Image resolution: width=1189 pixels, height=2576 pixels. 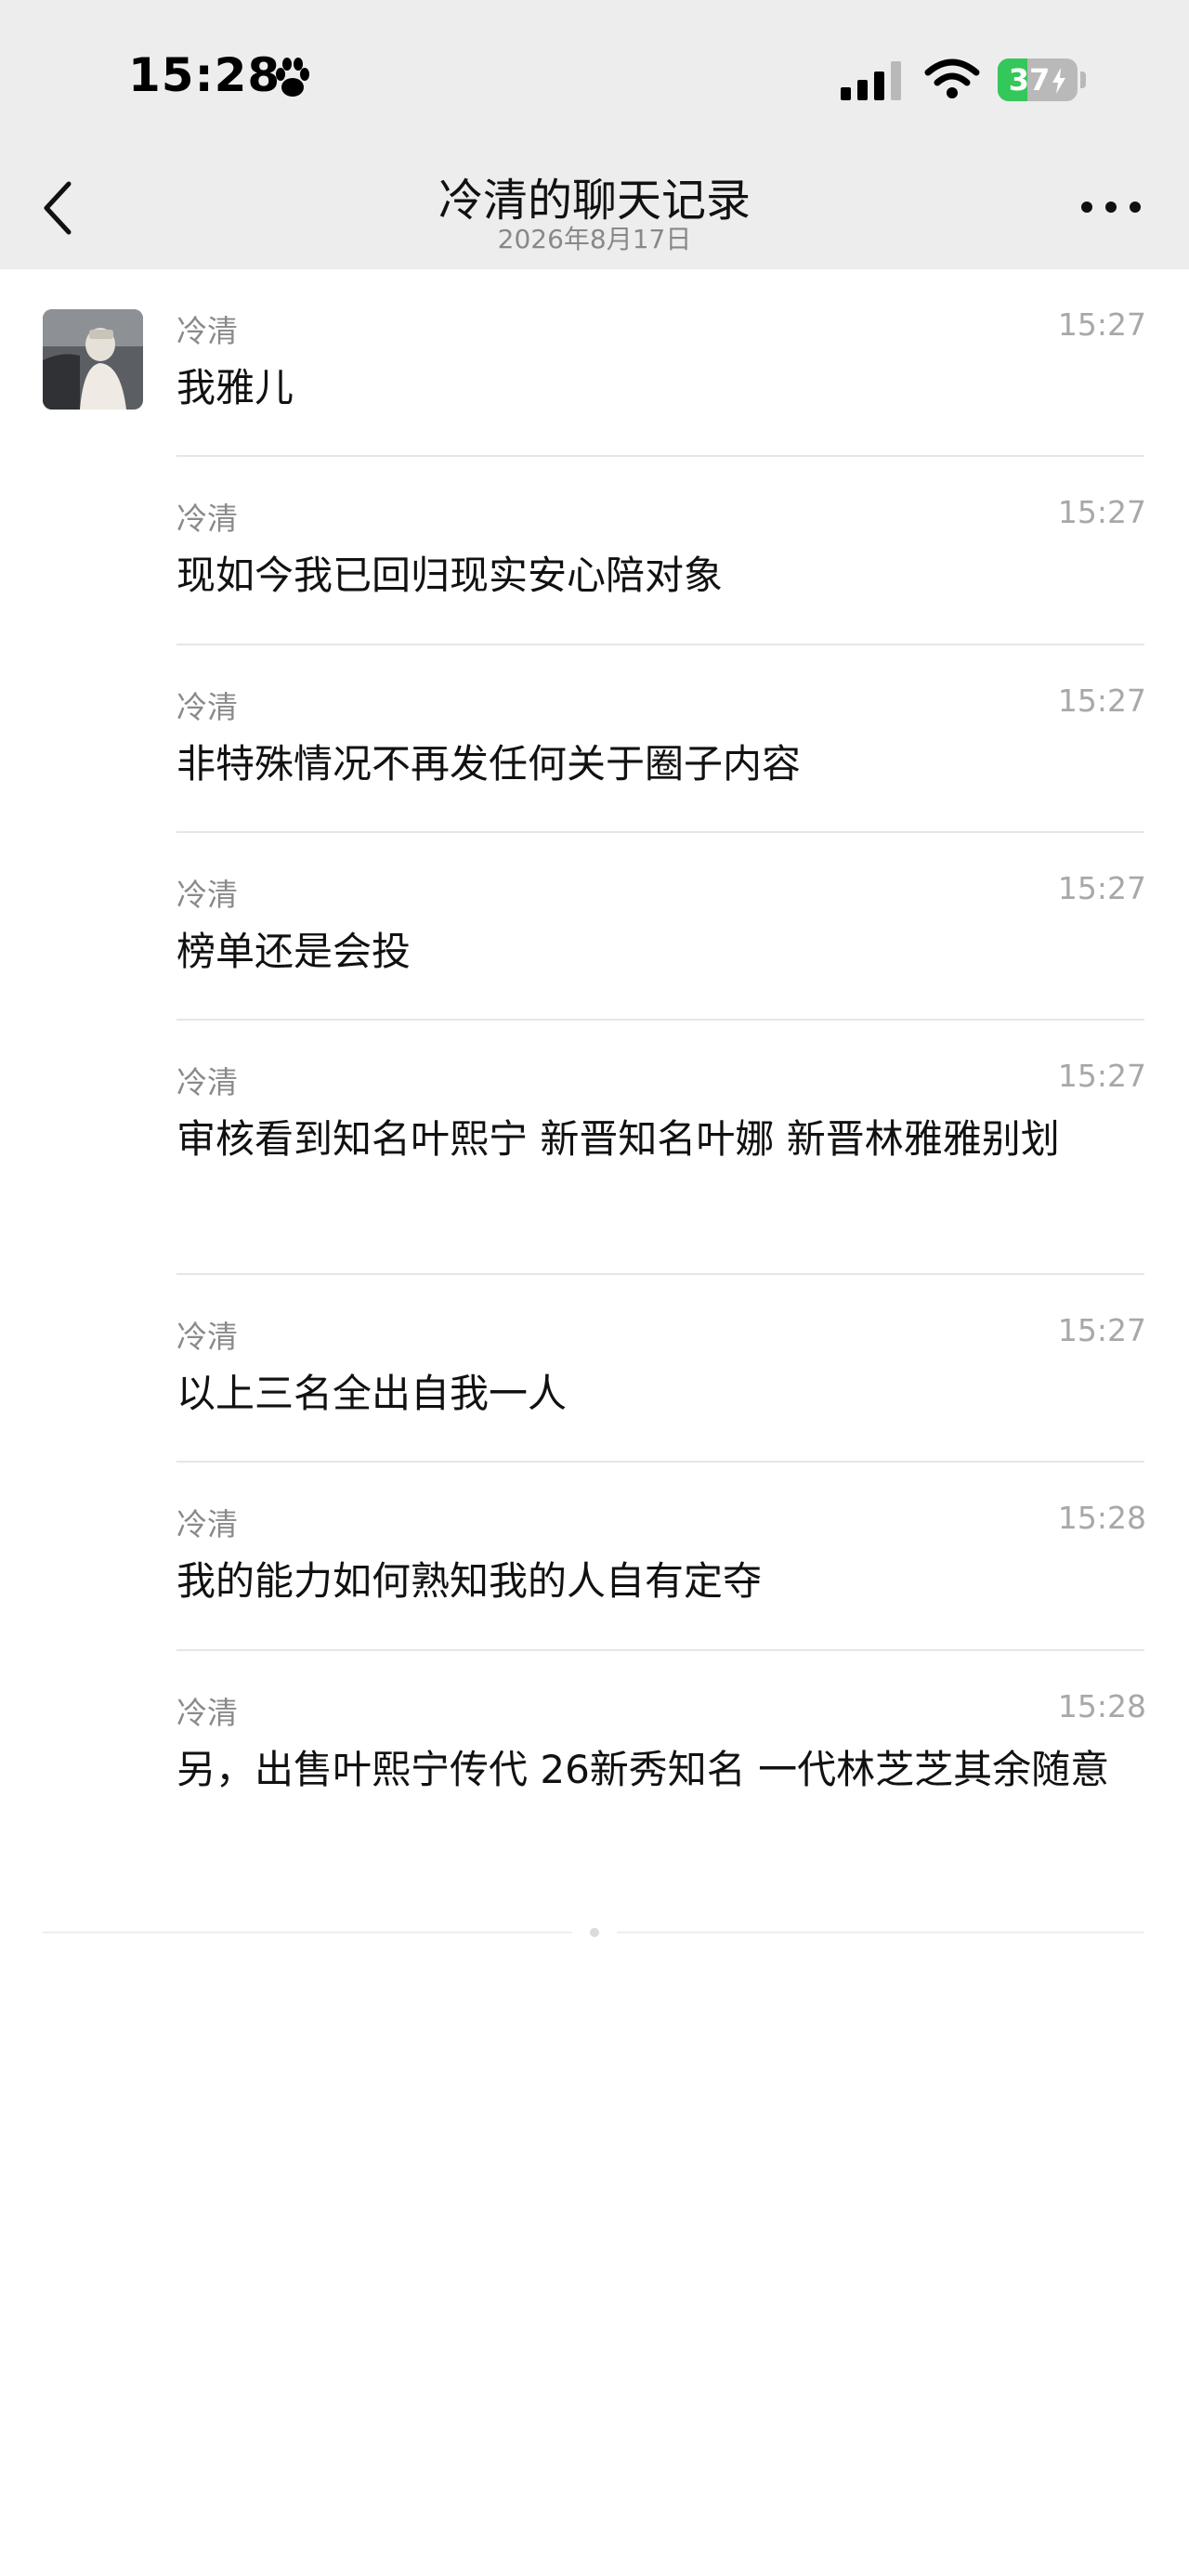 What do you see at coordinates (450, 575) in the screenshot?
I see `message-text: 现如今我已回归现实安心陪对象` at bounding box center [450, 575].